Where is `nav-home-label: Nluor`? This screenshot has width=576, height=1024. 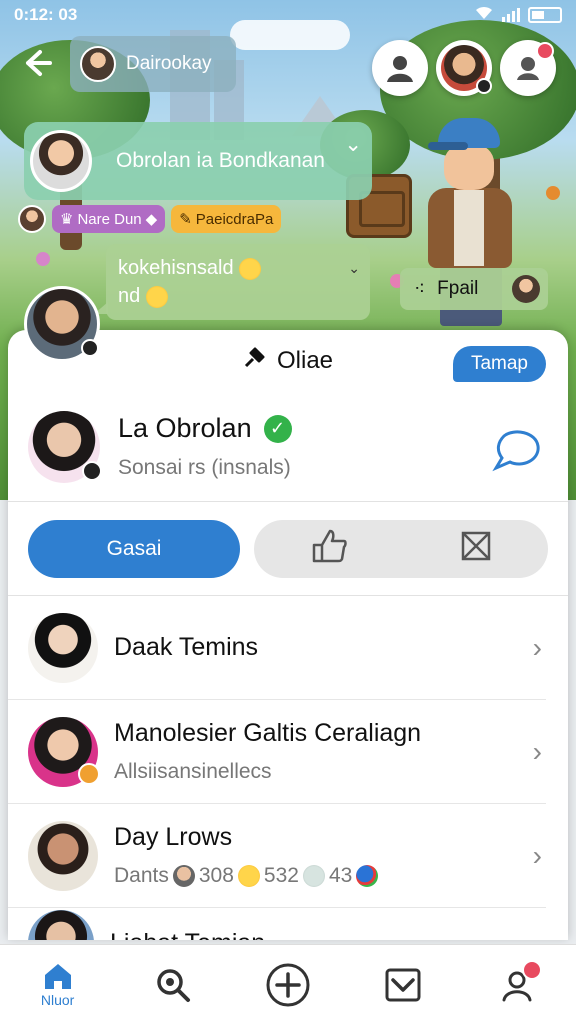 nav-home-label: Nluor is located at coordinates (57, 999).